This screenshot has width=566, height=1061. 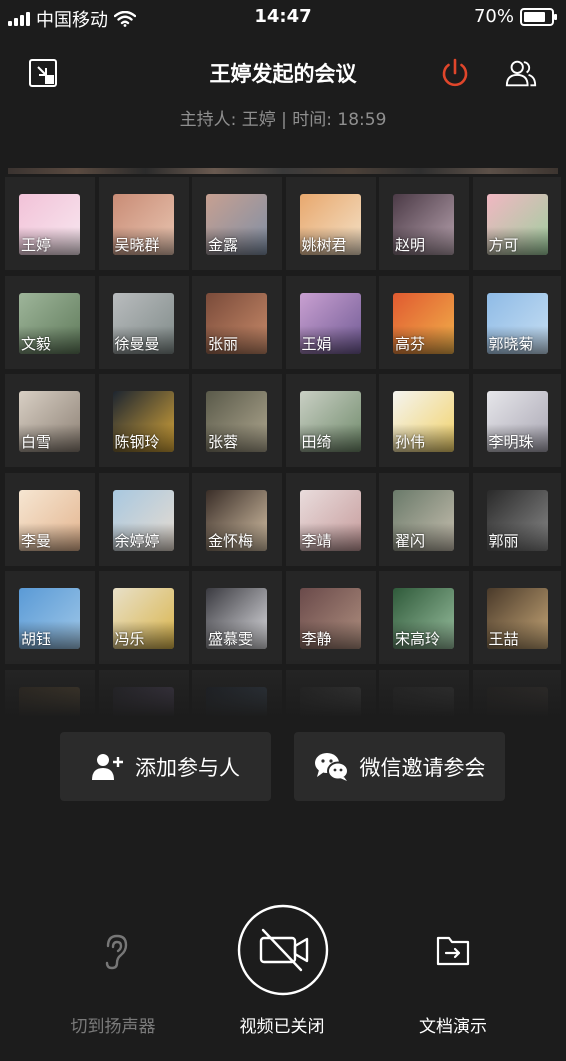 What do you see at coordinates (516, 223) in the screenshot?
I see `participant-tile: 方可` at bounding box center [516, 223].